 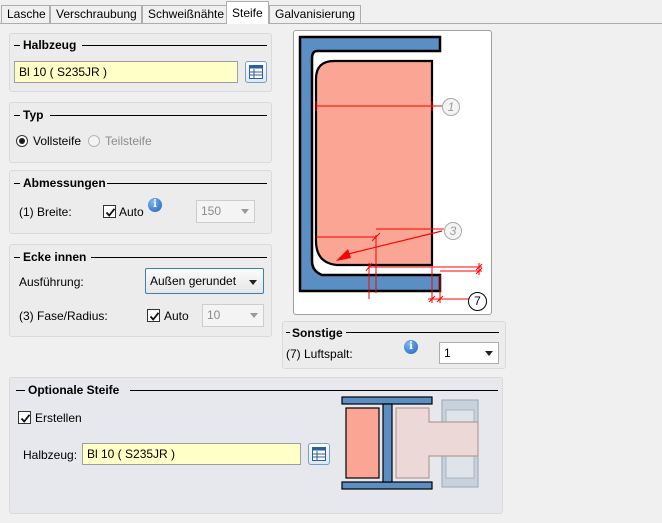 What do you see at coordinates (410, 443) in the screenshot?
I see `optional-stiffener-diagram` at bounding box center [410, 443].